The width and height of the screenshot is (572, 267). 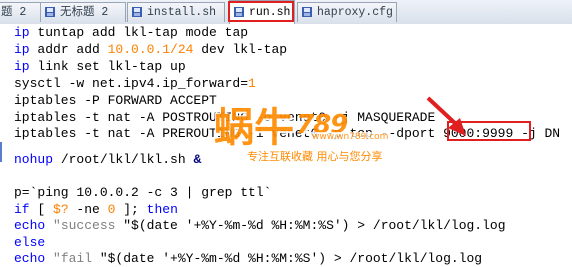 I want to click on code-line-2: ip addr add 10.0.0.1/24 dev lkl-tap, so click(x=151, y=49).